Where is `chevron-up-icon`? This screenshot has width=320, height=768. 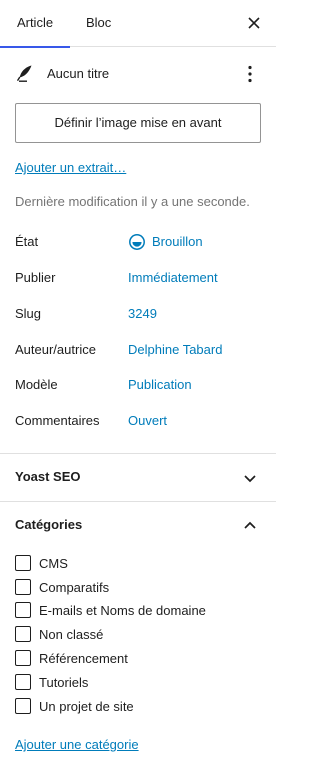
chevron-up-icon is located at coordinates (250, 525).